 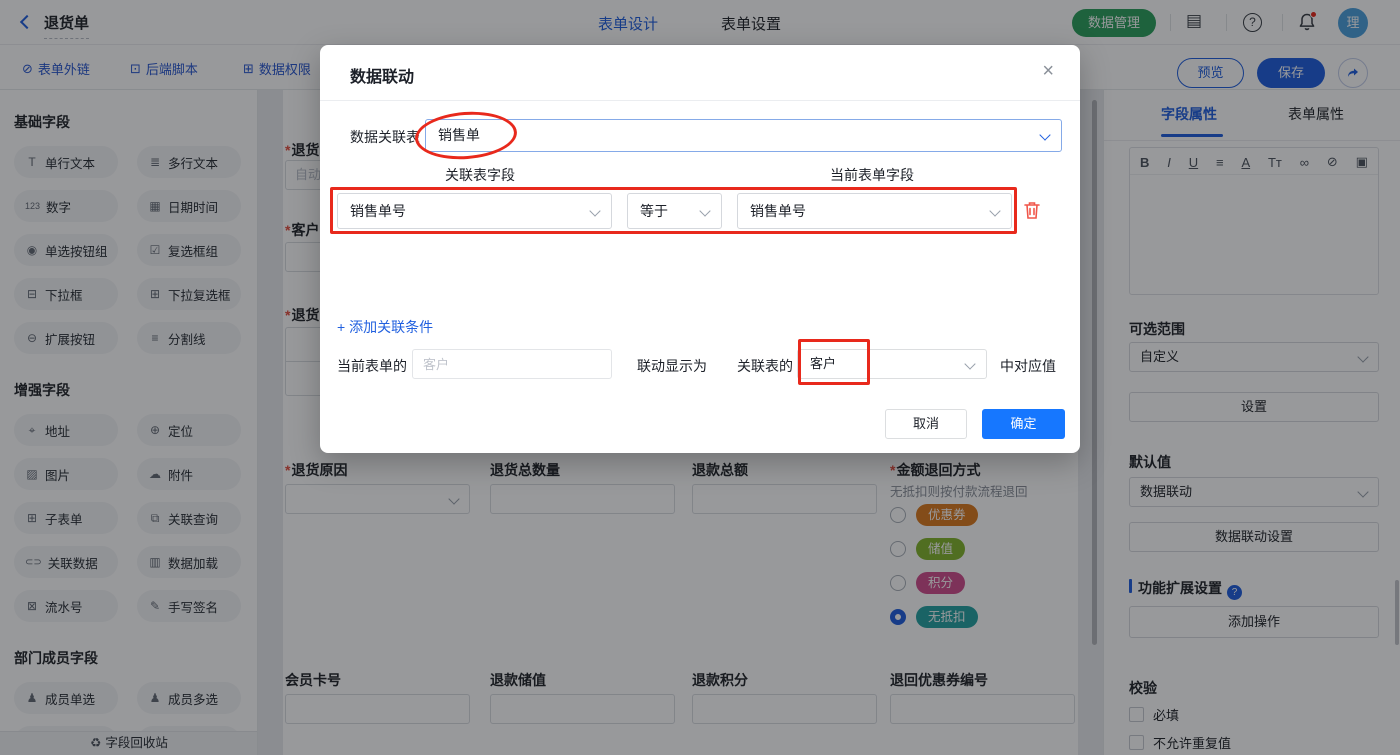 I want to click on linkage-table-select: 销售单, so click(x=743, y=135).